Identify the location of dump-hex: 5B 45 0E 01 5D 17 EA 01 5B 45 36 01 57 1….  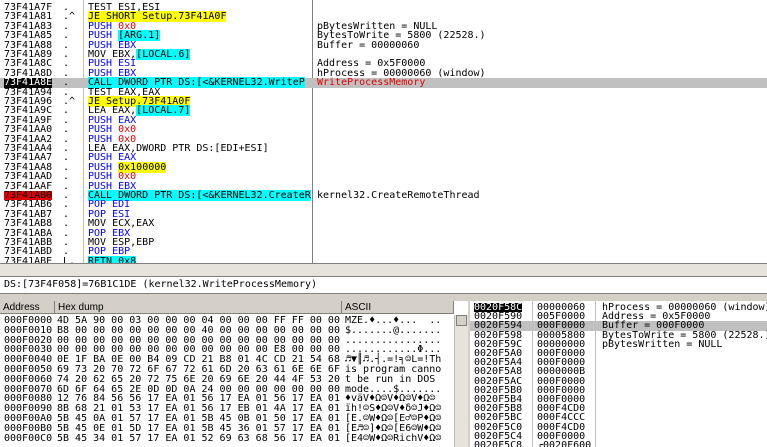
(198, 428).